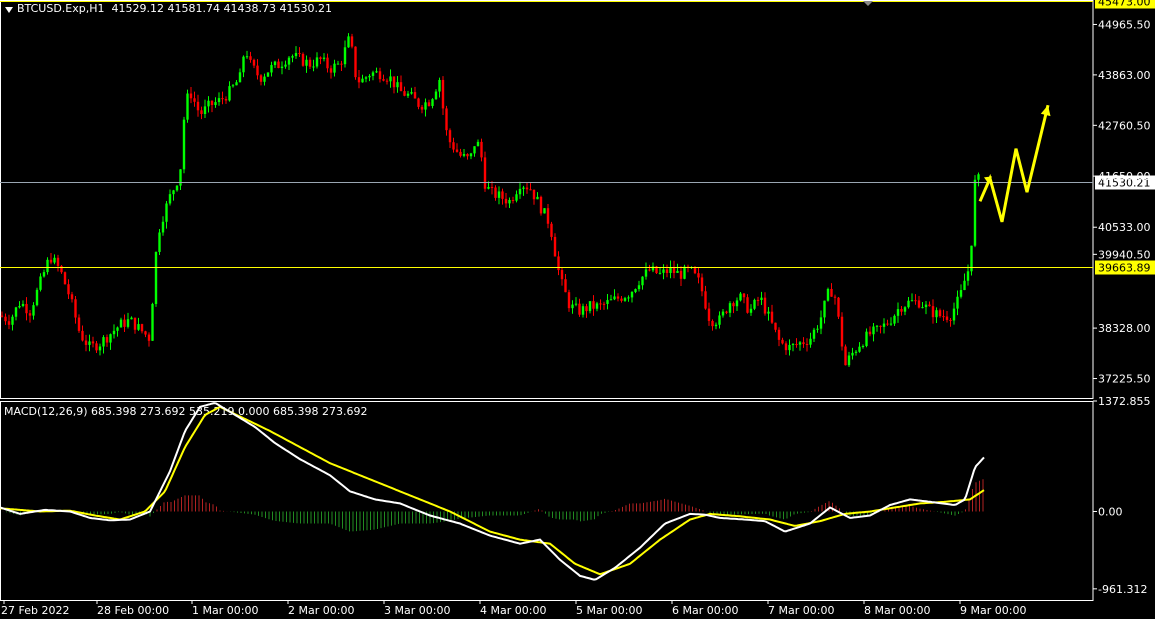 Image resolution: width=1155 pixels, height=619 pixels. What do you see at coordinates (1124, 24) in the screenshot?
I see `price-tick-label: 44965.50` at bounding box center [1124, 24].